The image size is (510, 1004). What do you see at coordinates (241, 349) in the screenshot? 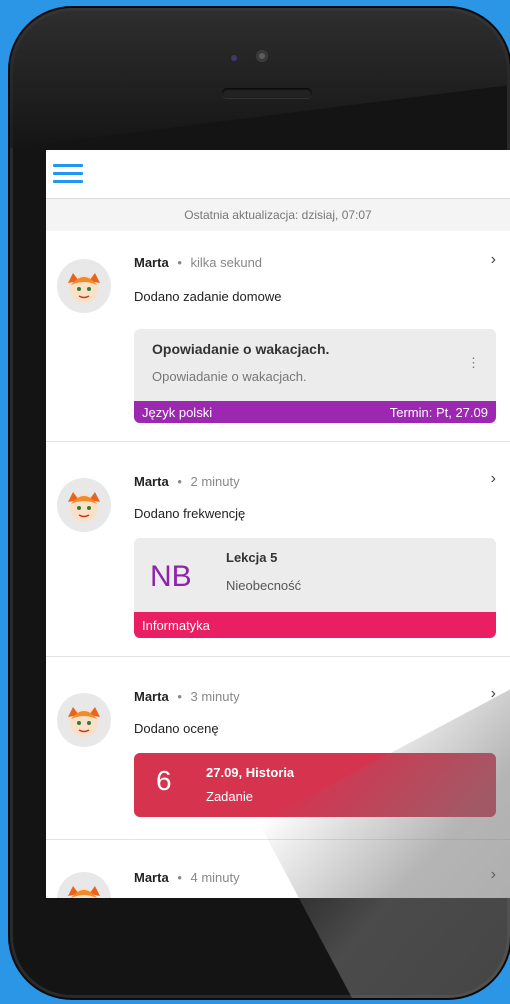
I see `homework-title: Opowiadanie o wakacjach.` at bounding box center [241, 349].